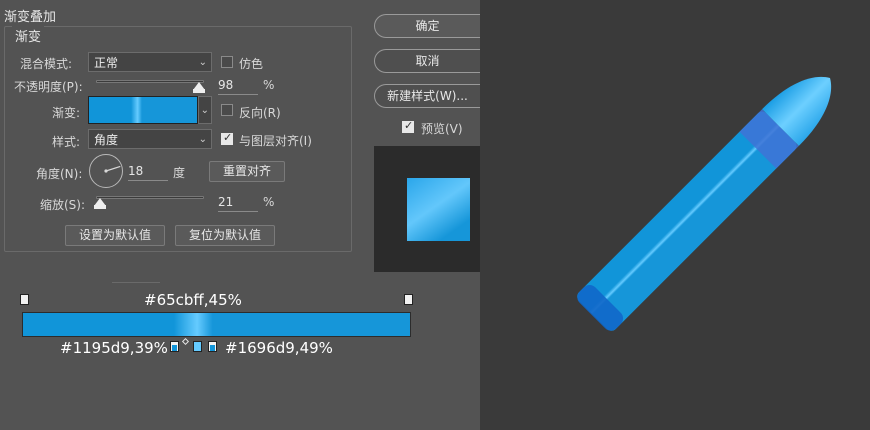 The image size is (870, 430). What do you see at coordinates (260, 113) in the screenshot?
I see `reverse-label: 反向(R)` at bounding box center [260, 113].